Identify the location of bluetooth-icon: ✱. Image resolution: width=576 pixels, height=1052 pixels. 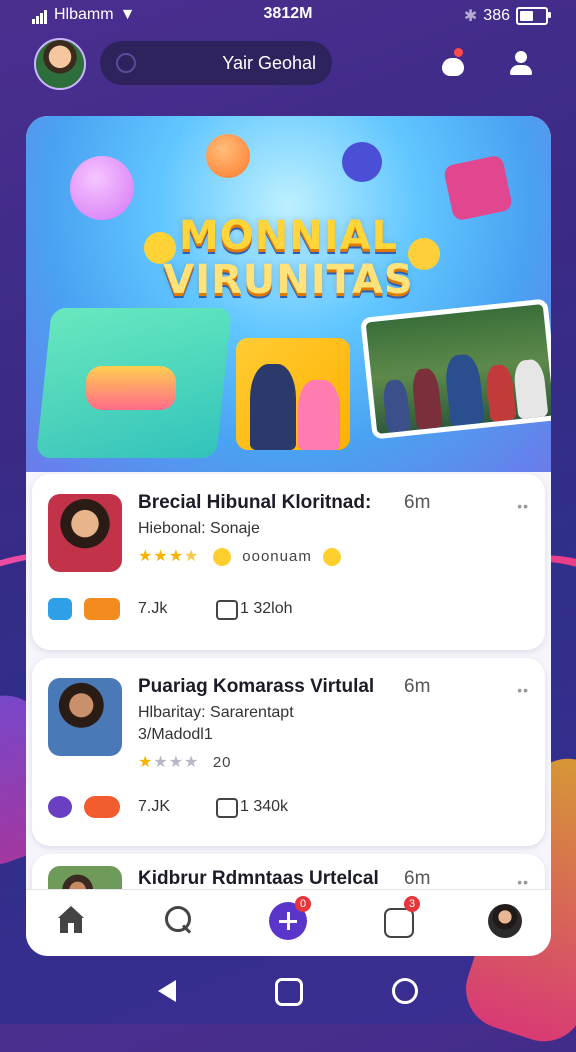
(470, 16).